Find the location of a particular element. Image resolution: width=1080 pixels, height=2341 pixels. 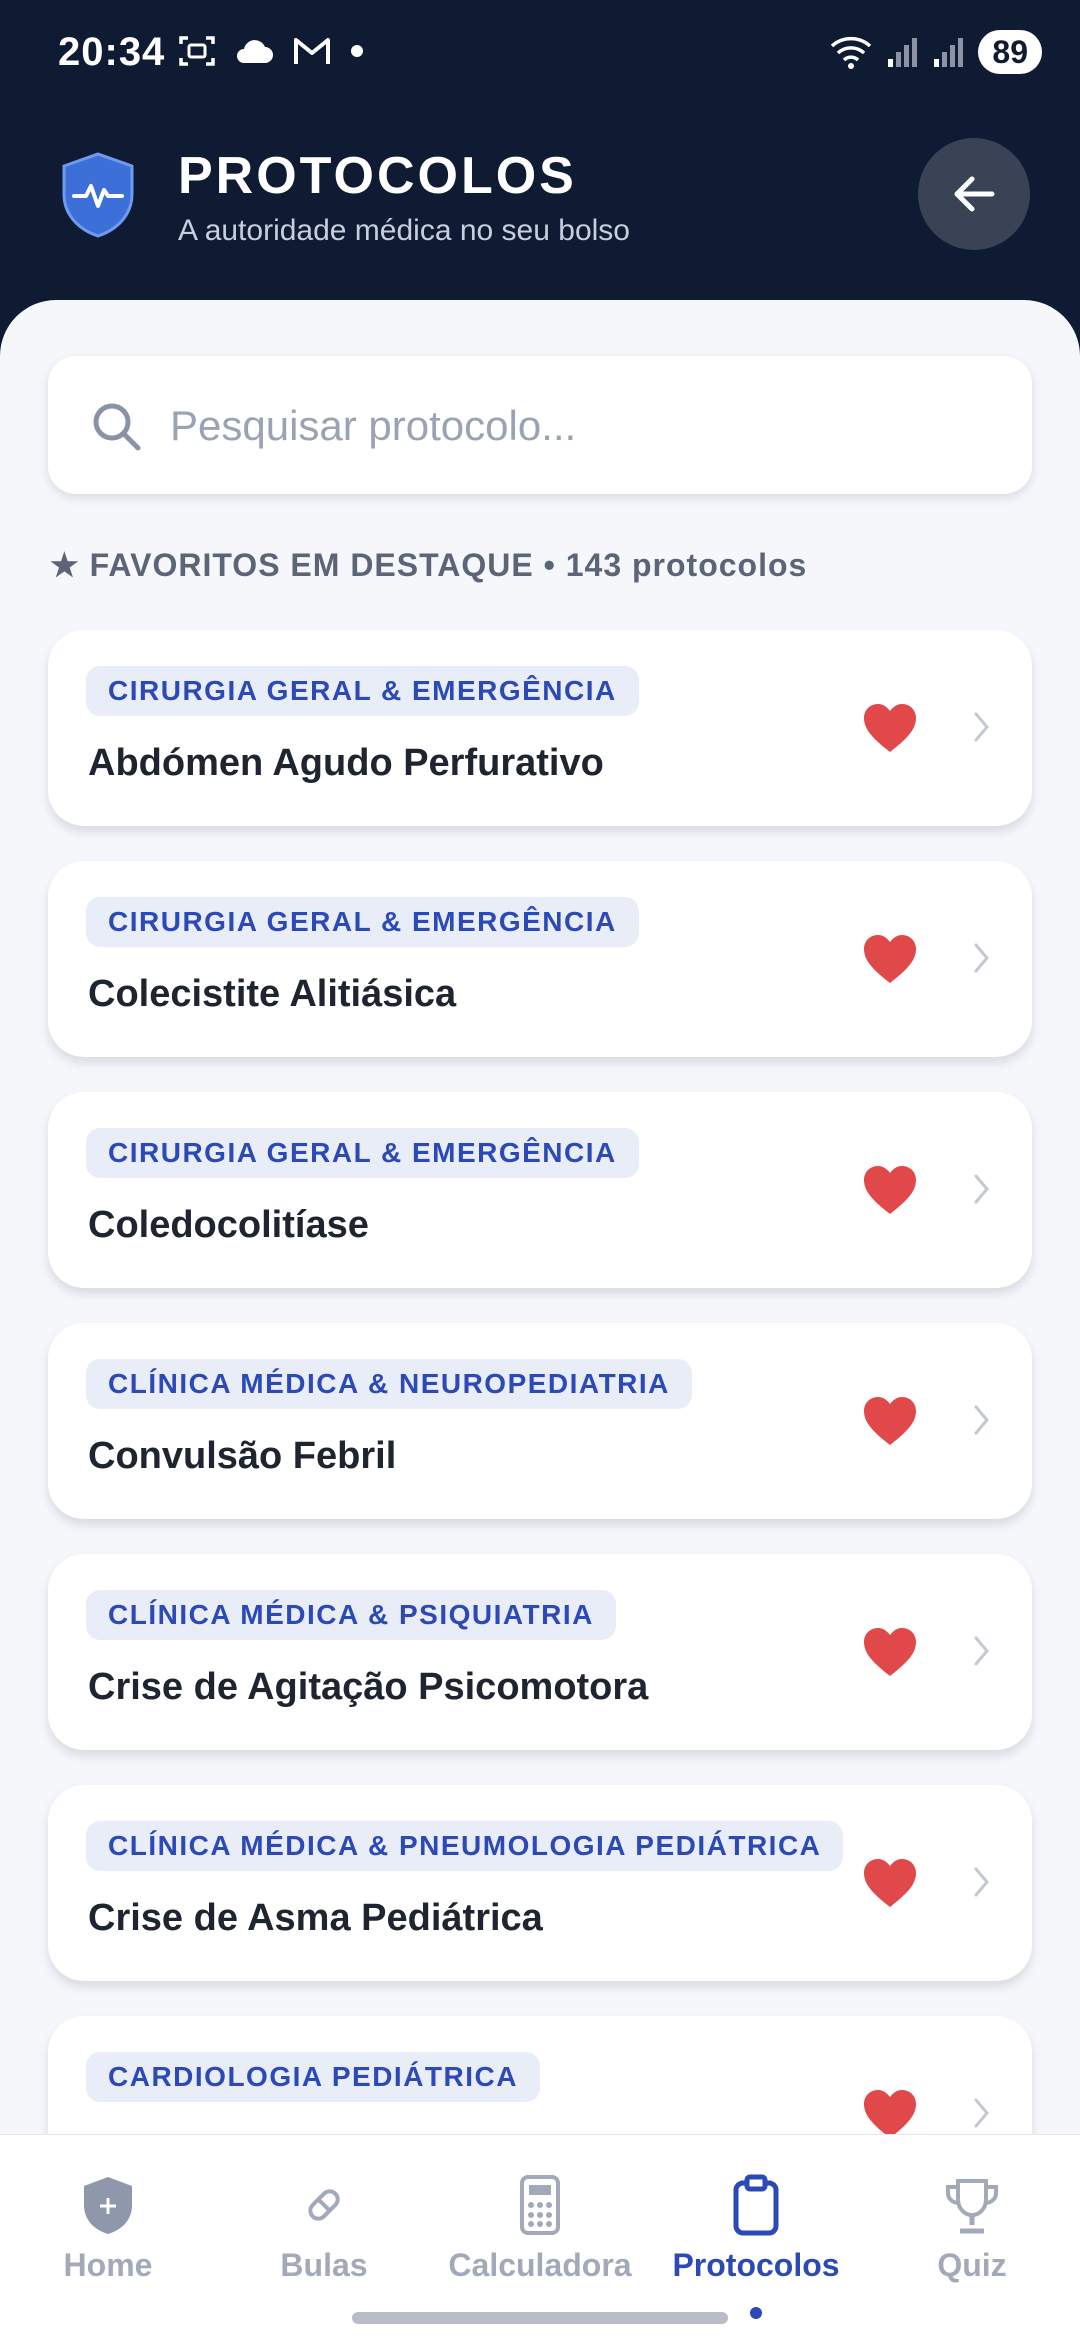

nav-item-home: Home is located at coordinates (108, 2238).